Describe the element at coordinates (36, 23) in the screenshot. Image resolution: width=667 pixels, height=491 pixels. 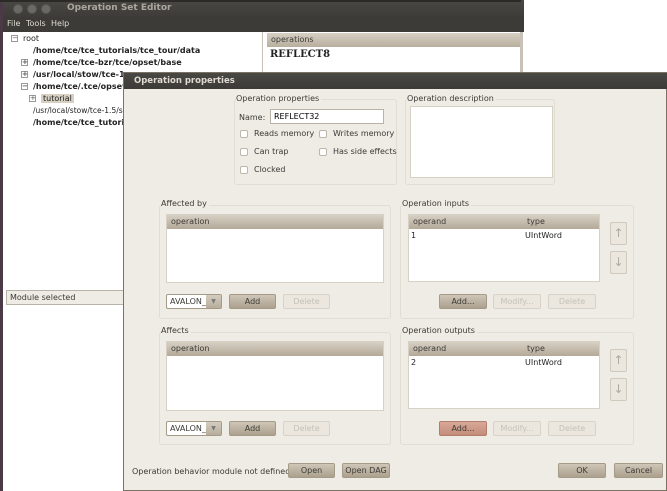
I see `menu-tools: Tools` at that location.